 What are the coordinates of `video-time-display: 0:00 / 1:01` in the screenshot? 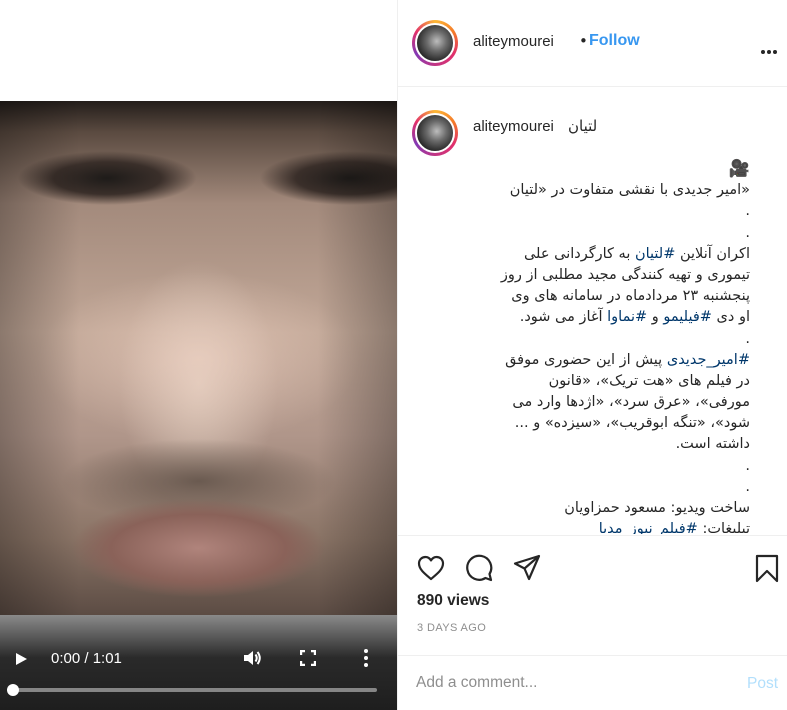 It's located at (86, 658).